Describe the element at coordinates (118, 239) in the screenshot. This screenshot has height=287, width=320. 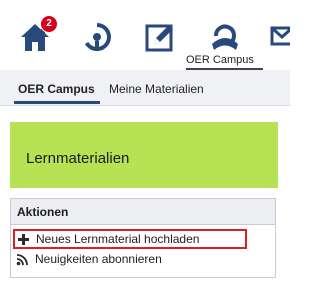
I see `upload-material-label: Neues Lernmaterial hochladen` at that location.